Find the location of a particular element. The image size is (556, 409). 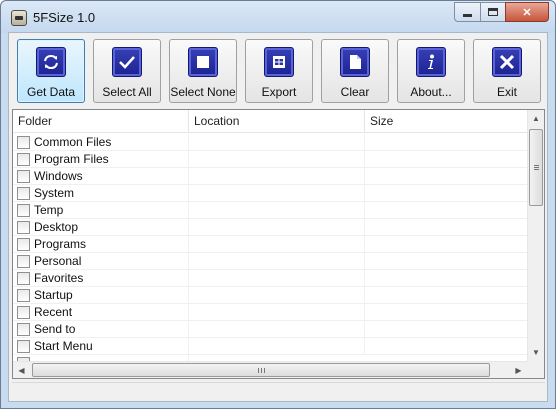

folder-name: Start Menu is located at coordinates (63, 346).